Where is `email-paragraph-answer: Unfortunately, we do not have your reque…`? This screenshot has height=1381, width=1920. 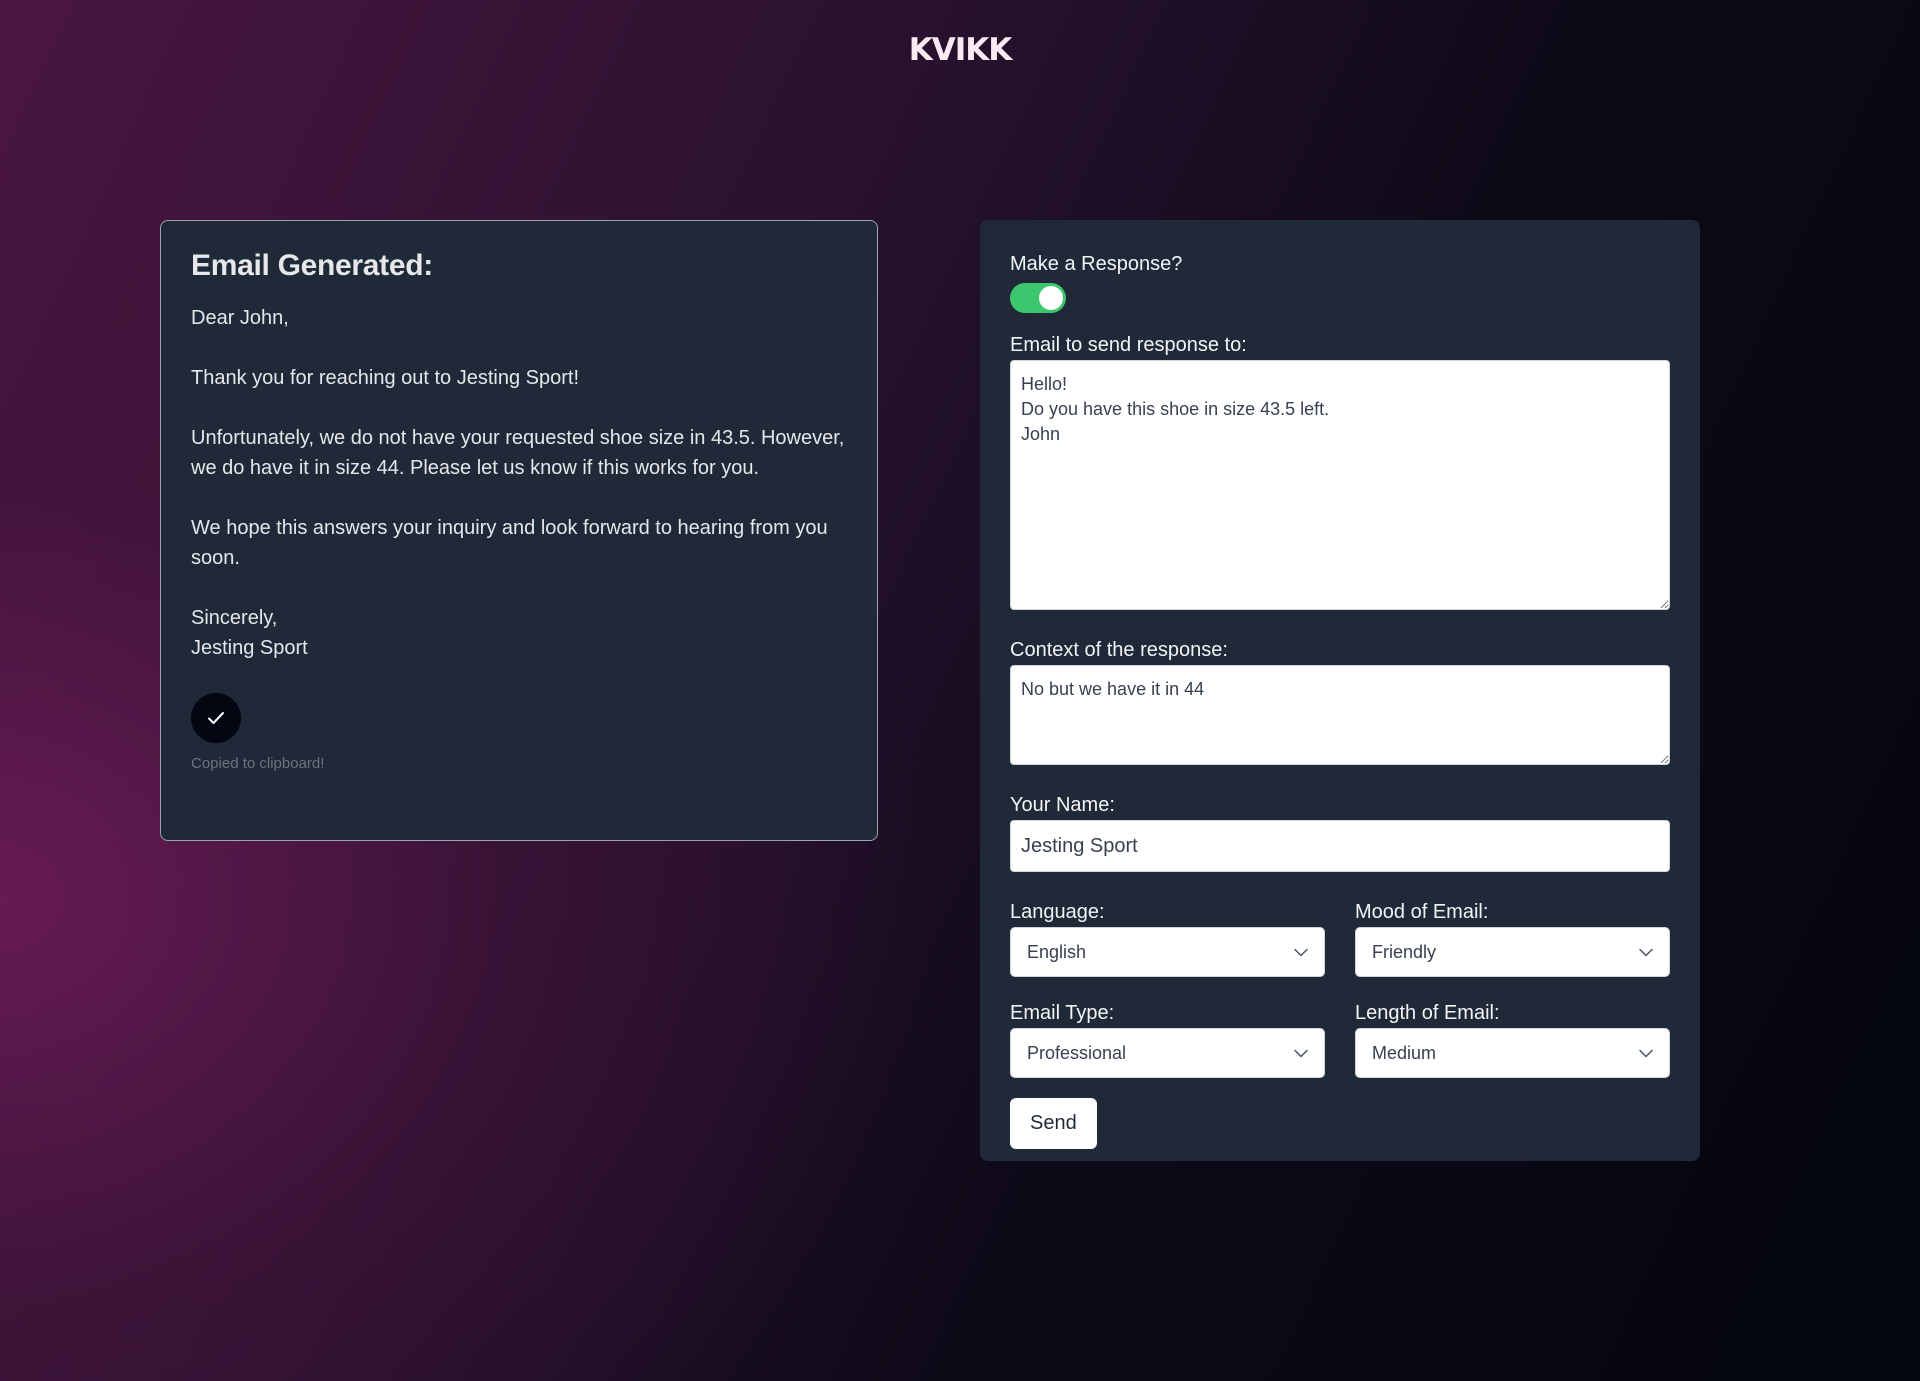 email-paragraph-answer: Unfortunately, we do not have your reque… is located at coordinates (518, 453).